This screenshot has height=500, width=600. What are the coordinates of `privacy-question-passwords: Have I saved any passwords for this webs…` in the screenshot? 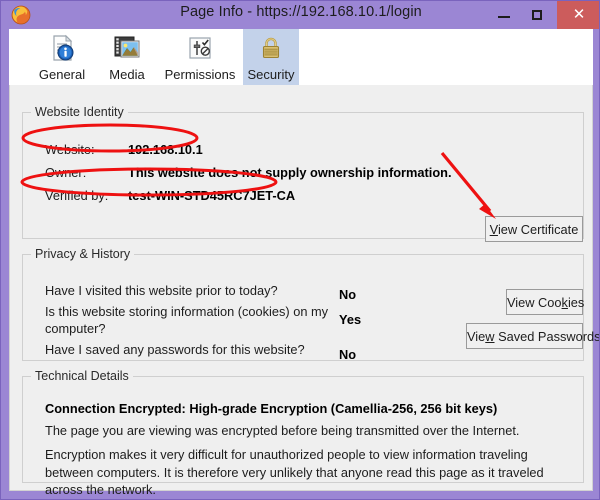 It's located at (175, 349).